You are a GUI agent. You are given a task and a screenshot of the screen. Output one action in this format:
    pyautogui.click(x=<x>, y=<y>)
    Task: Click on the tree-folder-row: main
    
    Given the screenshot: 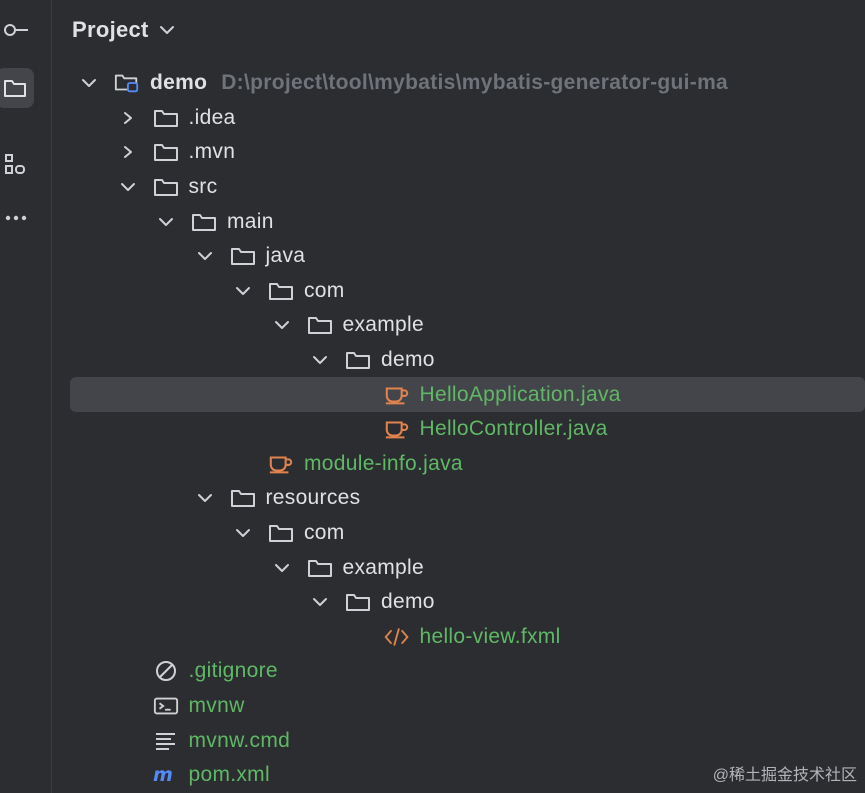 What is the action you would take?
    pyautogui.click(x=458, y=221)
    